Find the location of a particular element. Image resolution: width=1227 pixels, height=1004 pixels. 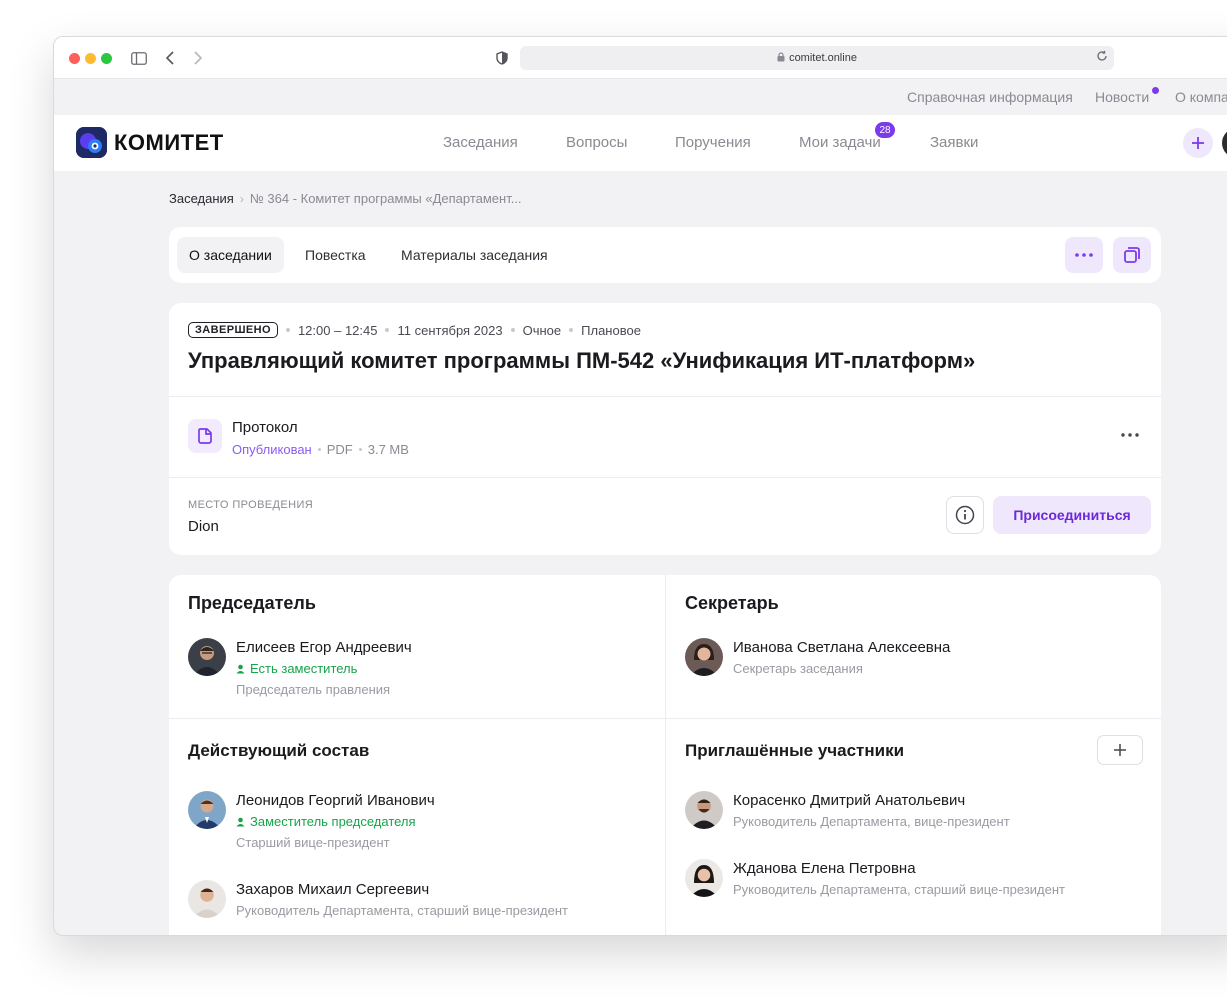

more-dots-icon is located at coordinates (1084, 255).